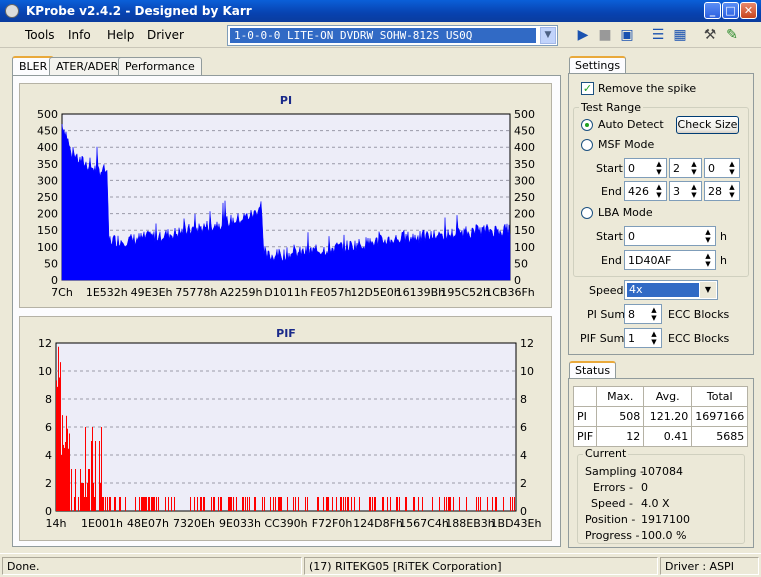  I want to click on x-tick-label: 1CB36Fh, so click(510, 292).